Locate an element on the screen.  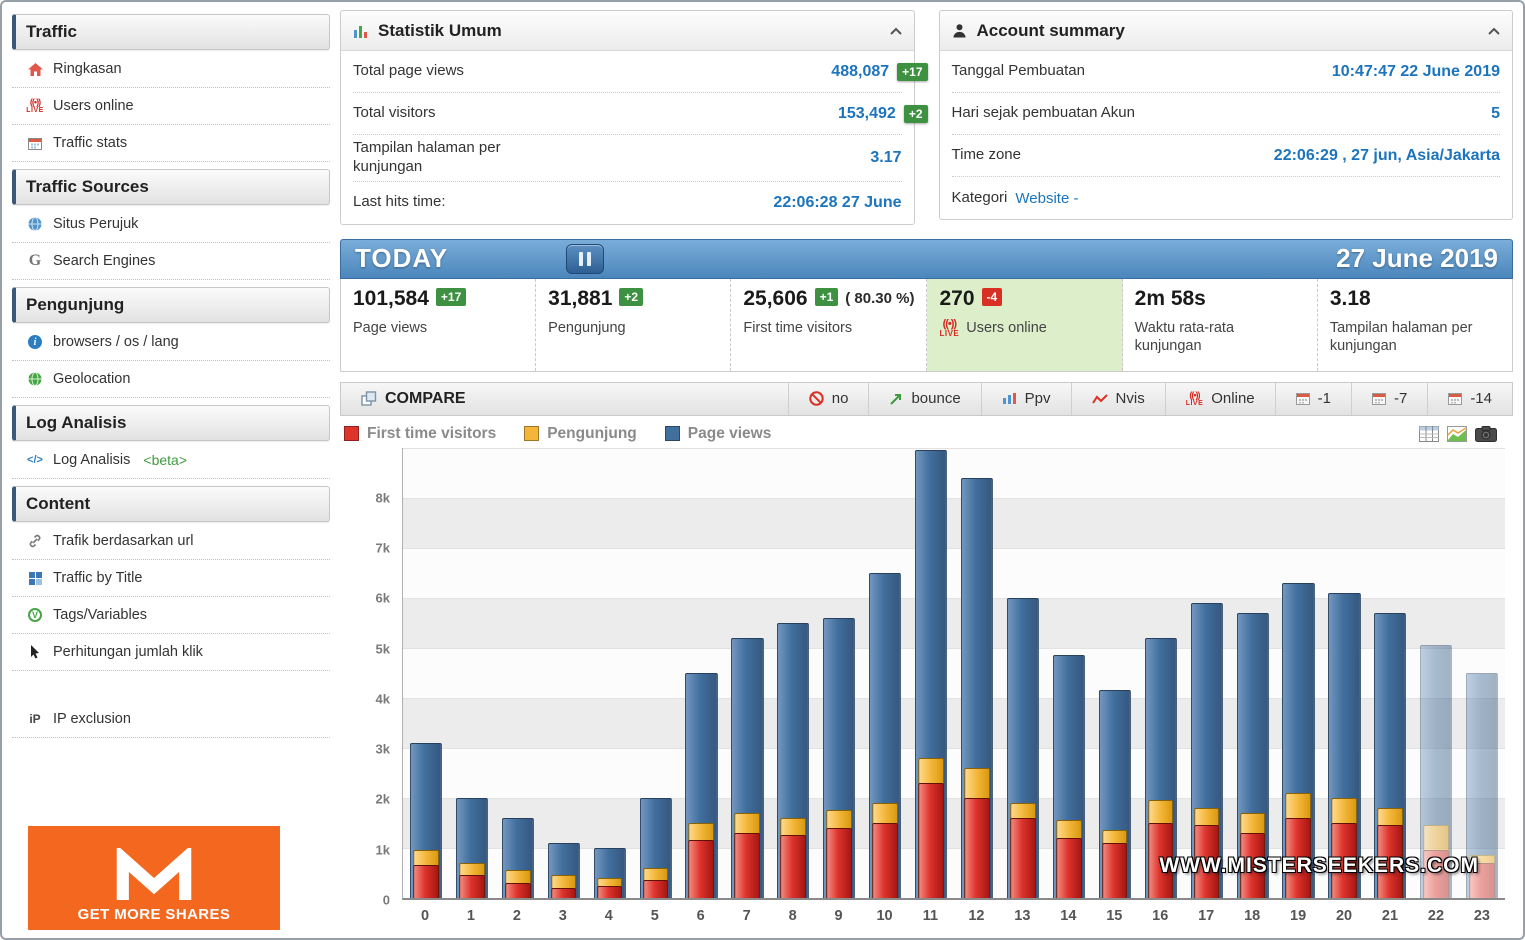
first-time-visitors-stat: 25,606 +1 ( 80.30 %) First time visitors is located at coordinates (829, 324).